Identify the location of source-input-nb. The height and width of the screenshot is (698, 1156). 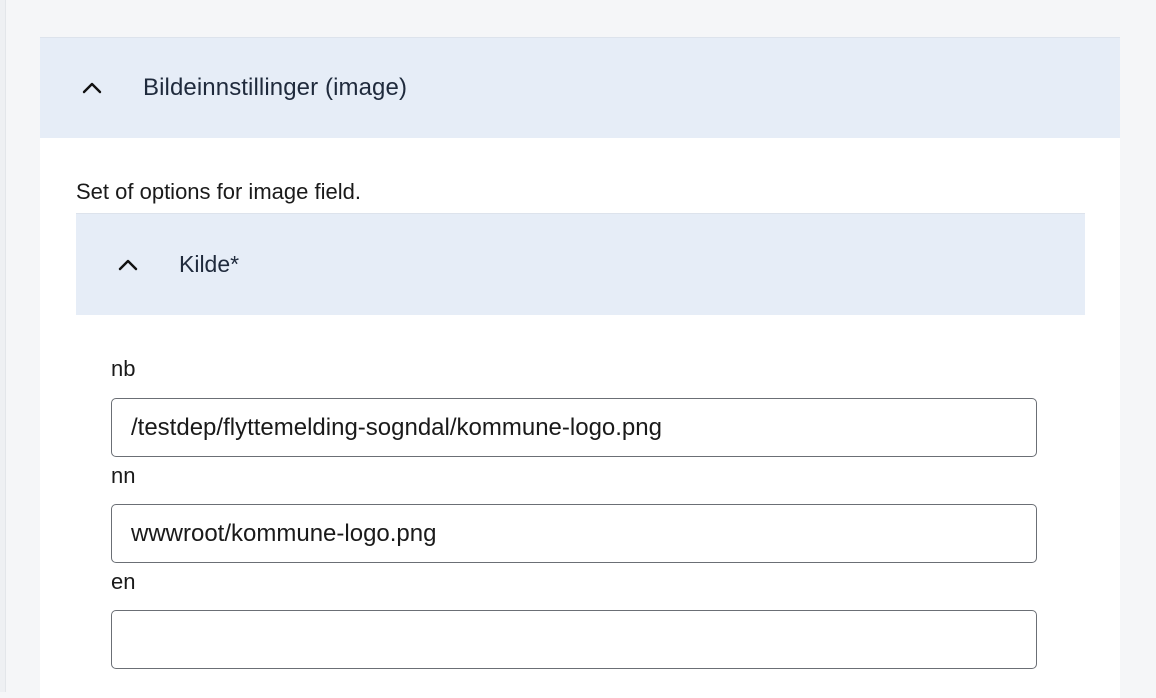
(574, 427).